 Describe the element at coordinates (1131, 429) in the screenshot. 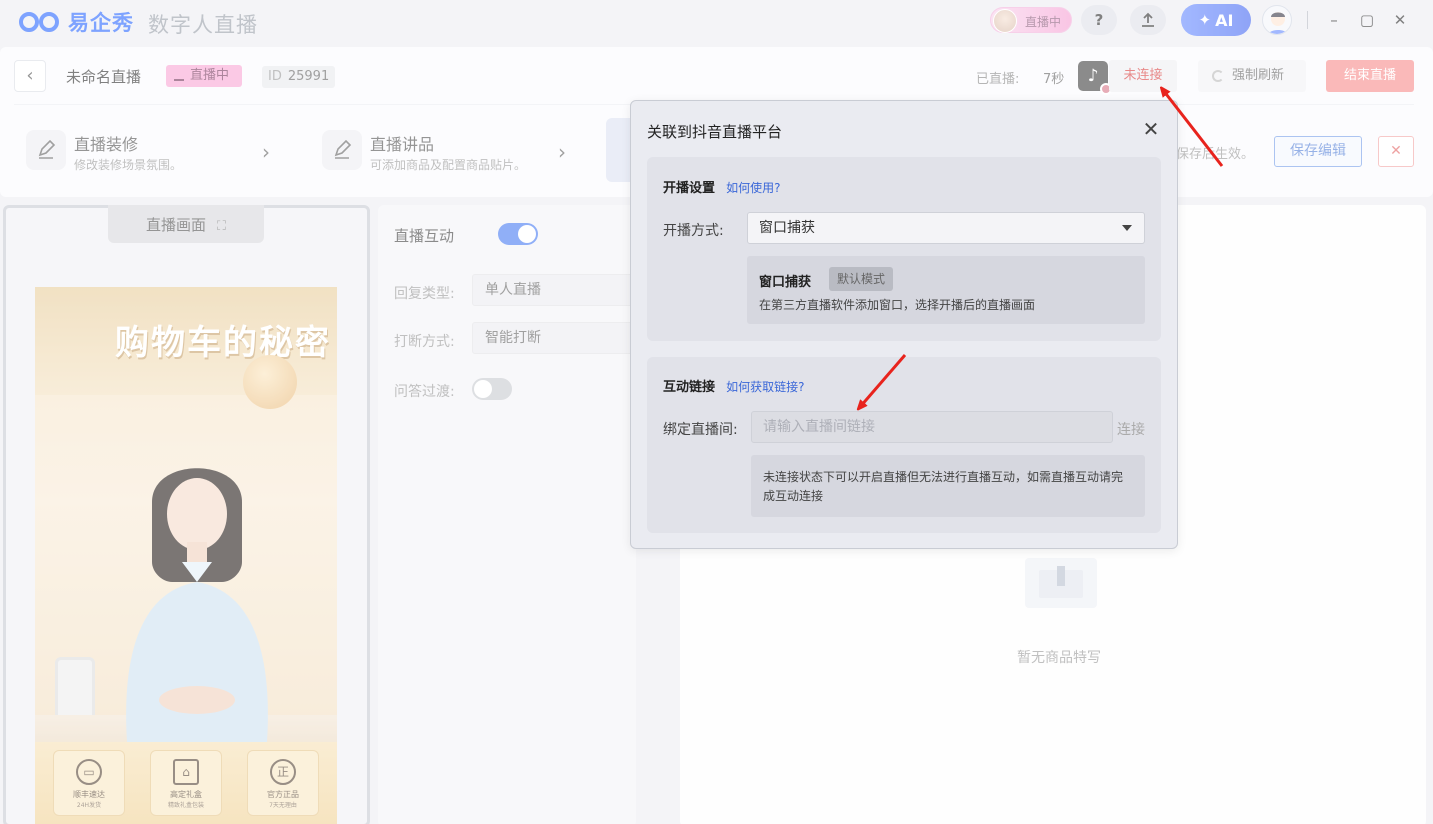

I see `connect-button: 连接` at that location.